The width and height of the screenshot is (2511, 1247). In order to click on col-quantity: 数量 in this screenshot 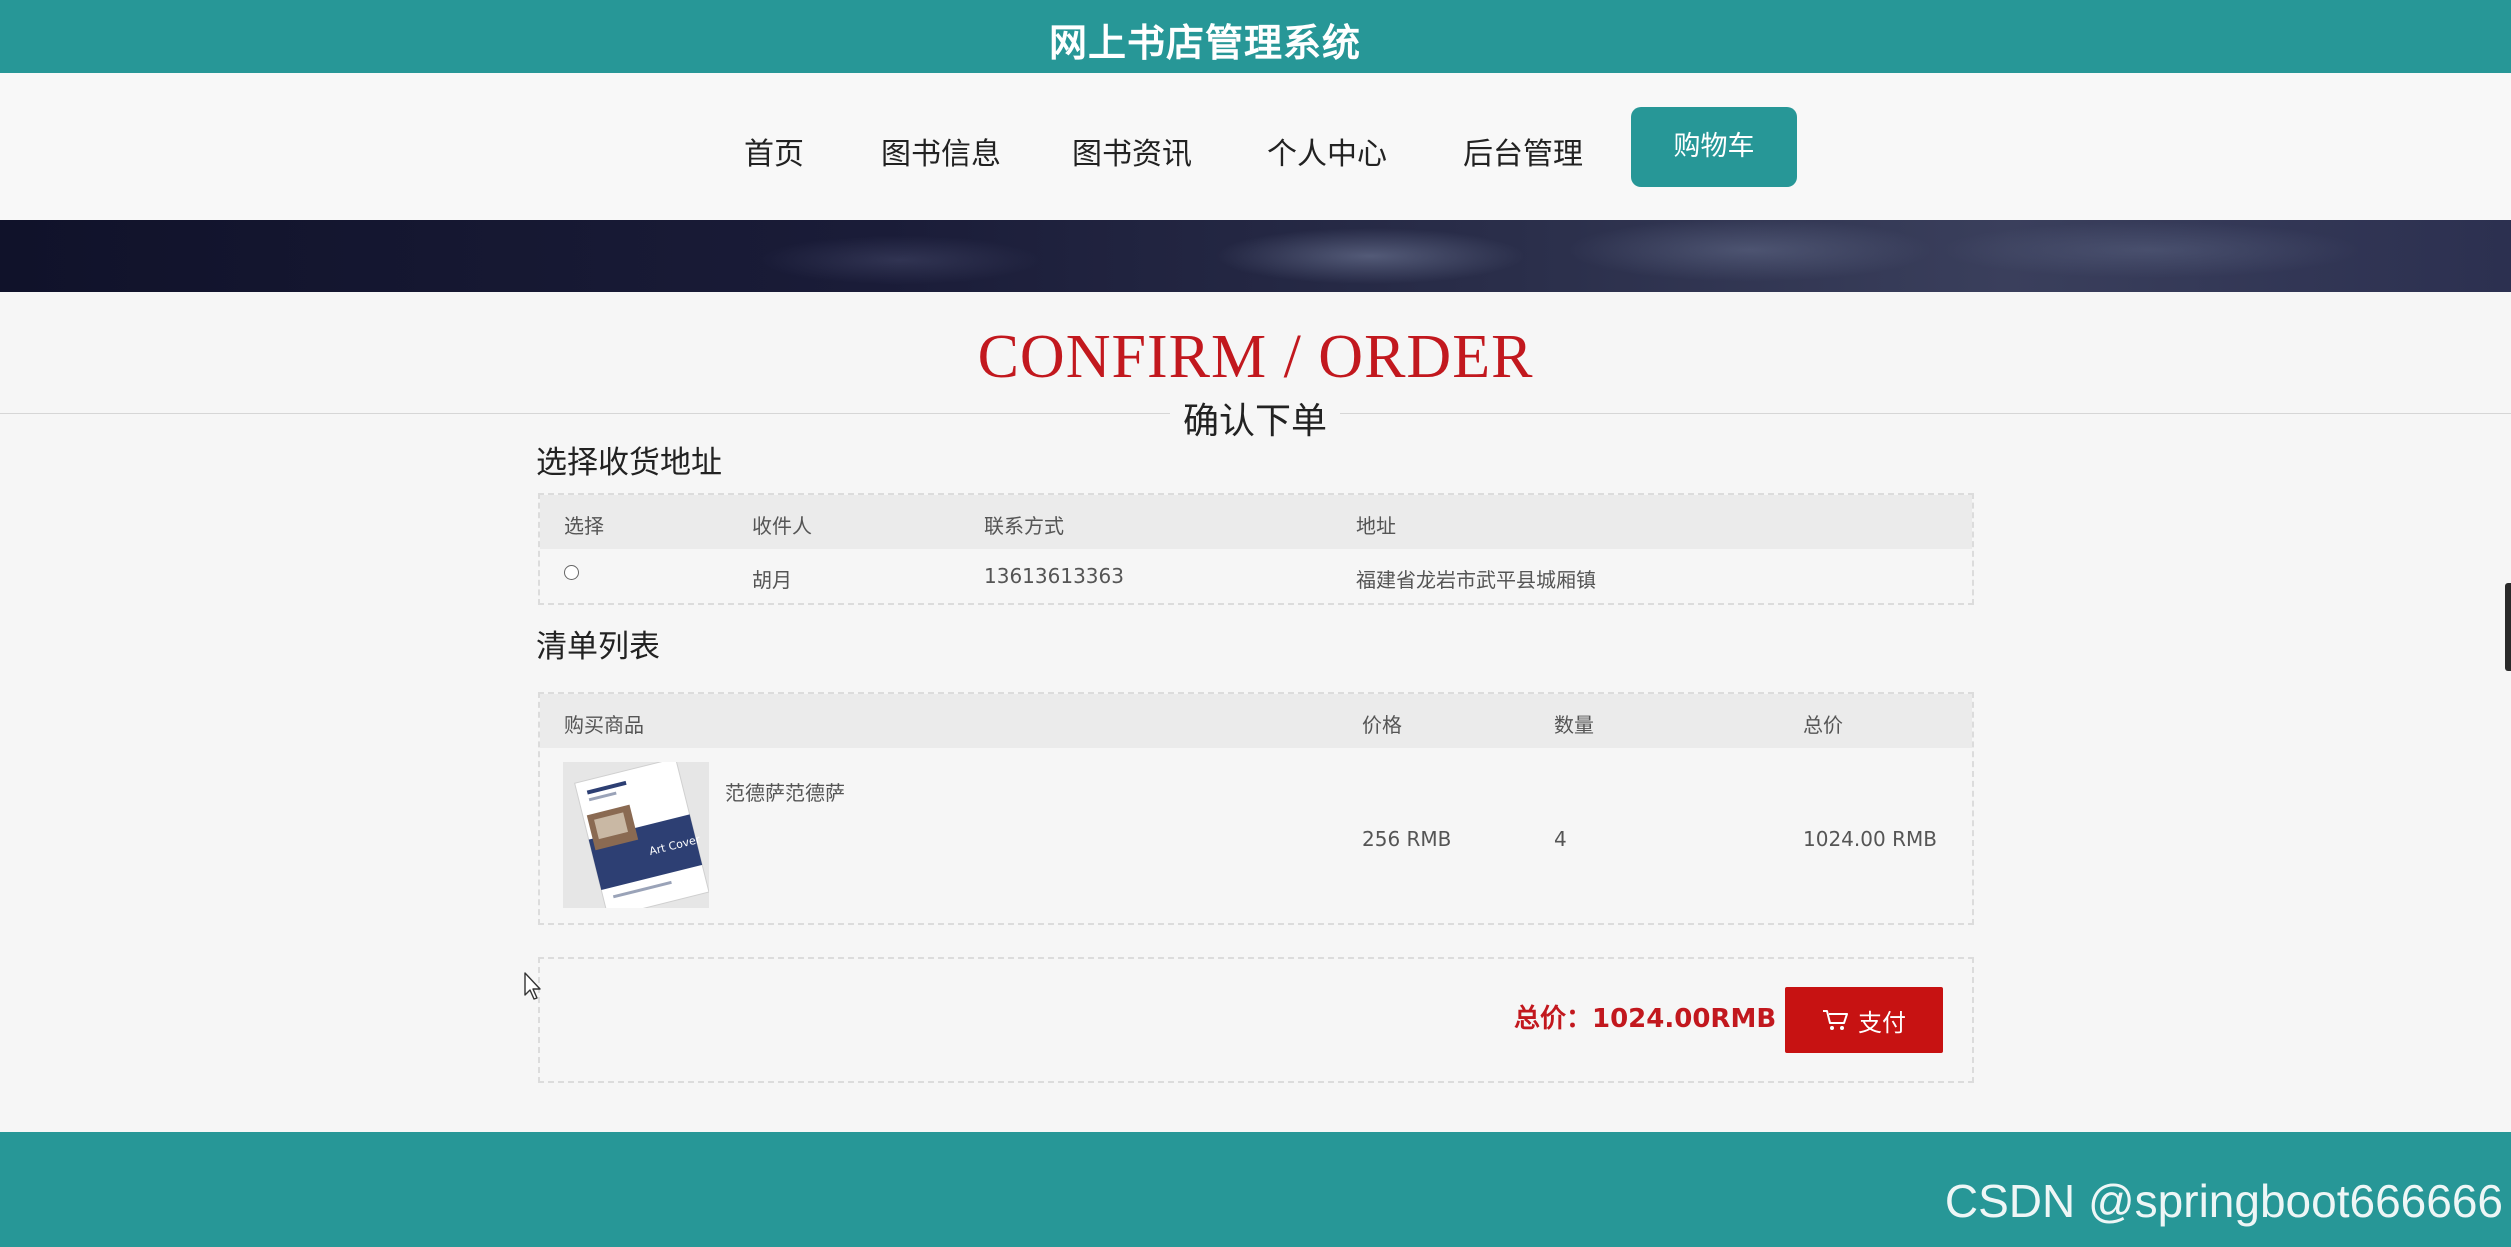, I will do `click(1574, 725)`.